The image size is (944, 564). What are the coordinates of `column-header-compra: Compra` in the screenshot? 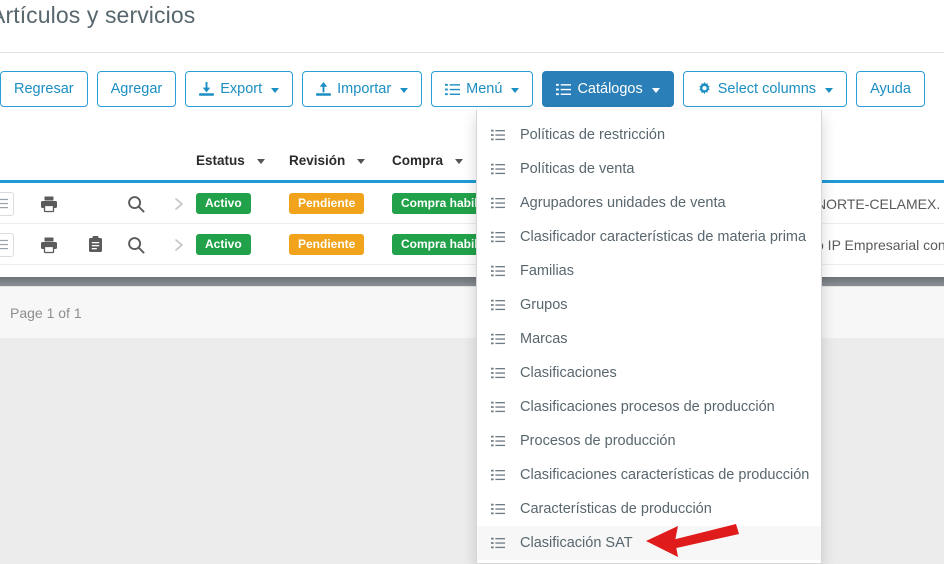 It's located at (428, 160).